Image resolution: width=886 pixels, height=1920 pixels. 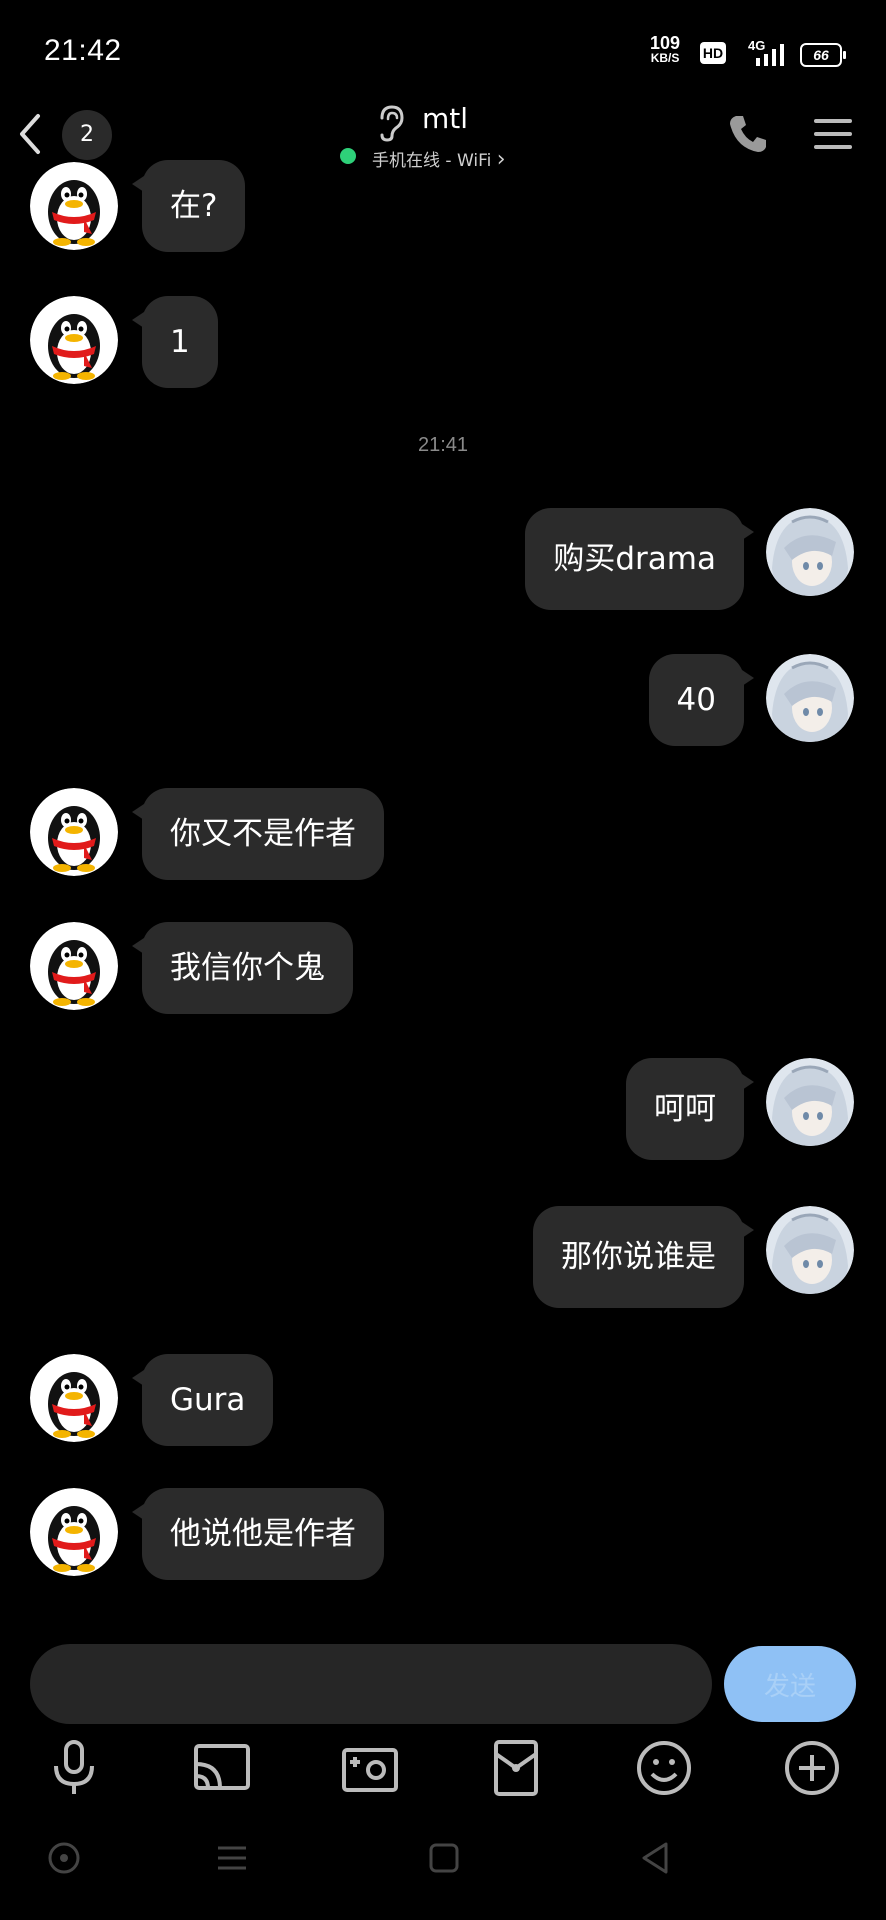 What do you see at coordinates (232, 1858) in the screenshot?
I see `menu-lines-icon` at bounding box center [232, 1858].